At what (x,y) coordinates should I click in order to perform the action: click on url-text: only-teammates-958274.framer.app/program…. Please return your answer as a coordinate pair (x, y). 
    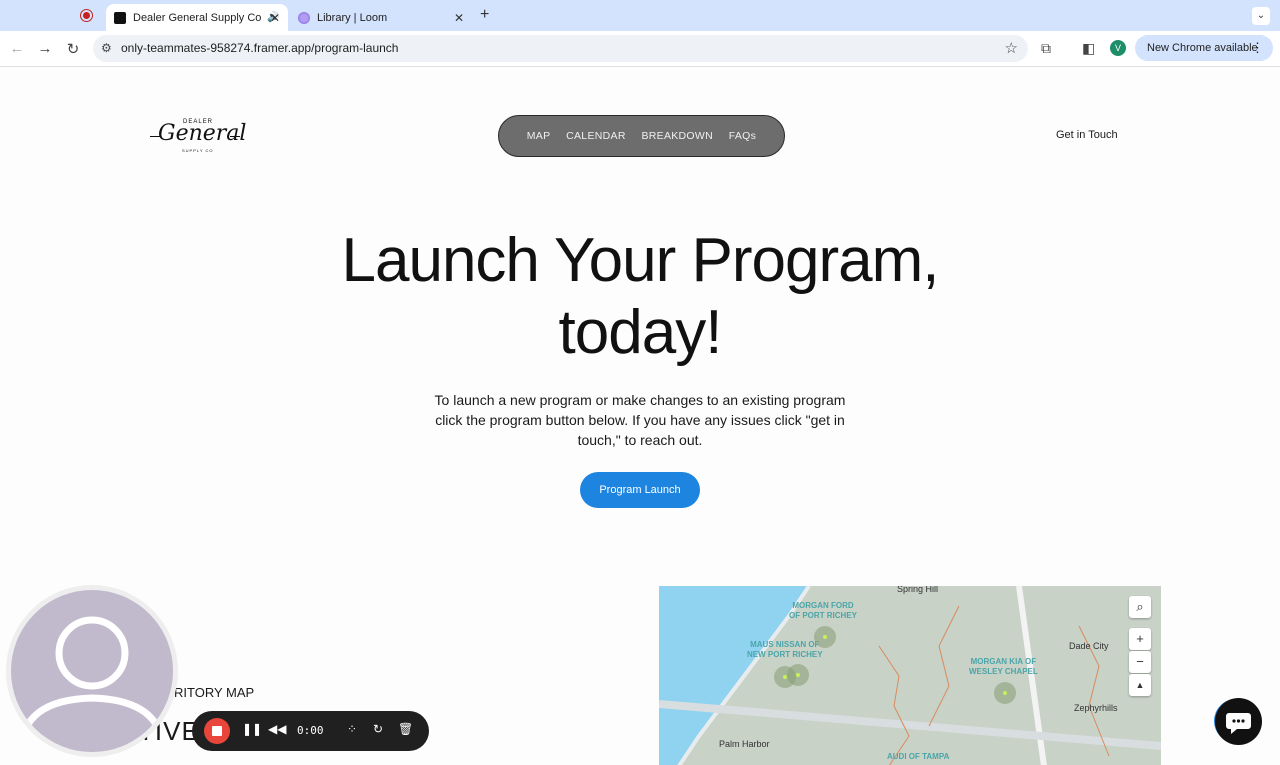
    Looking at the image, I should click on (259, 48).